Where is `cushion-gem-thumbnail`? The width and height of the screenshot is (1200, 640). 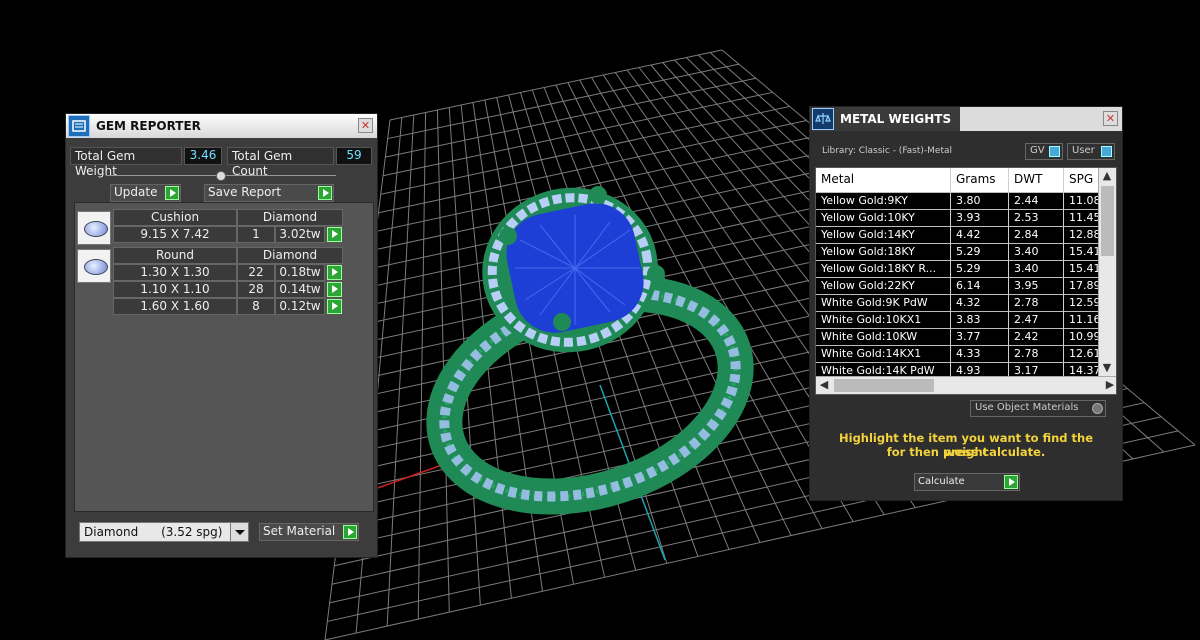
cushion-gem-thumbnail is located at coordinates (94, 228).